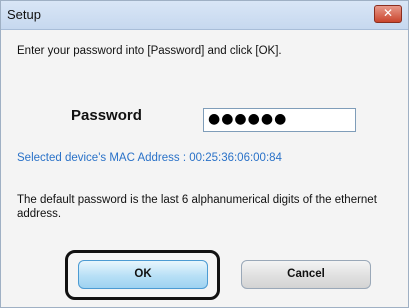 Image resolution: width=409 pixels, height=308 pixels. I want to click on cancel-button: Cancel, so click(306, 274).